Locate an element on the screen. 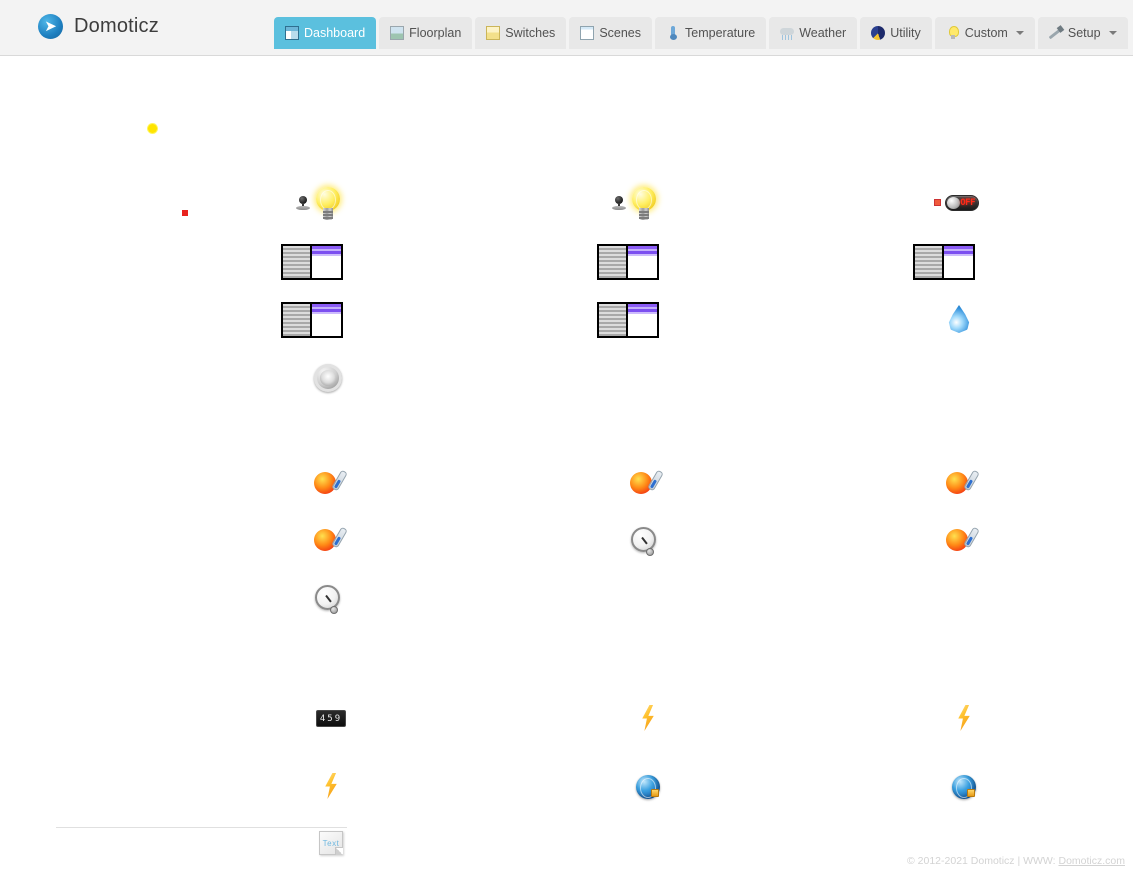 The height and width of the screenshot is (873, 1133). blinds-col1-row2 is located at coordinates (312, 320).